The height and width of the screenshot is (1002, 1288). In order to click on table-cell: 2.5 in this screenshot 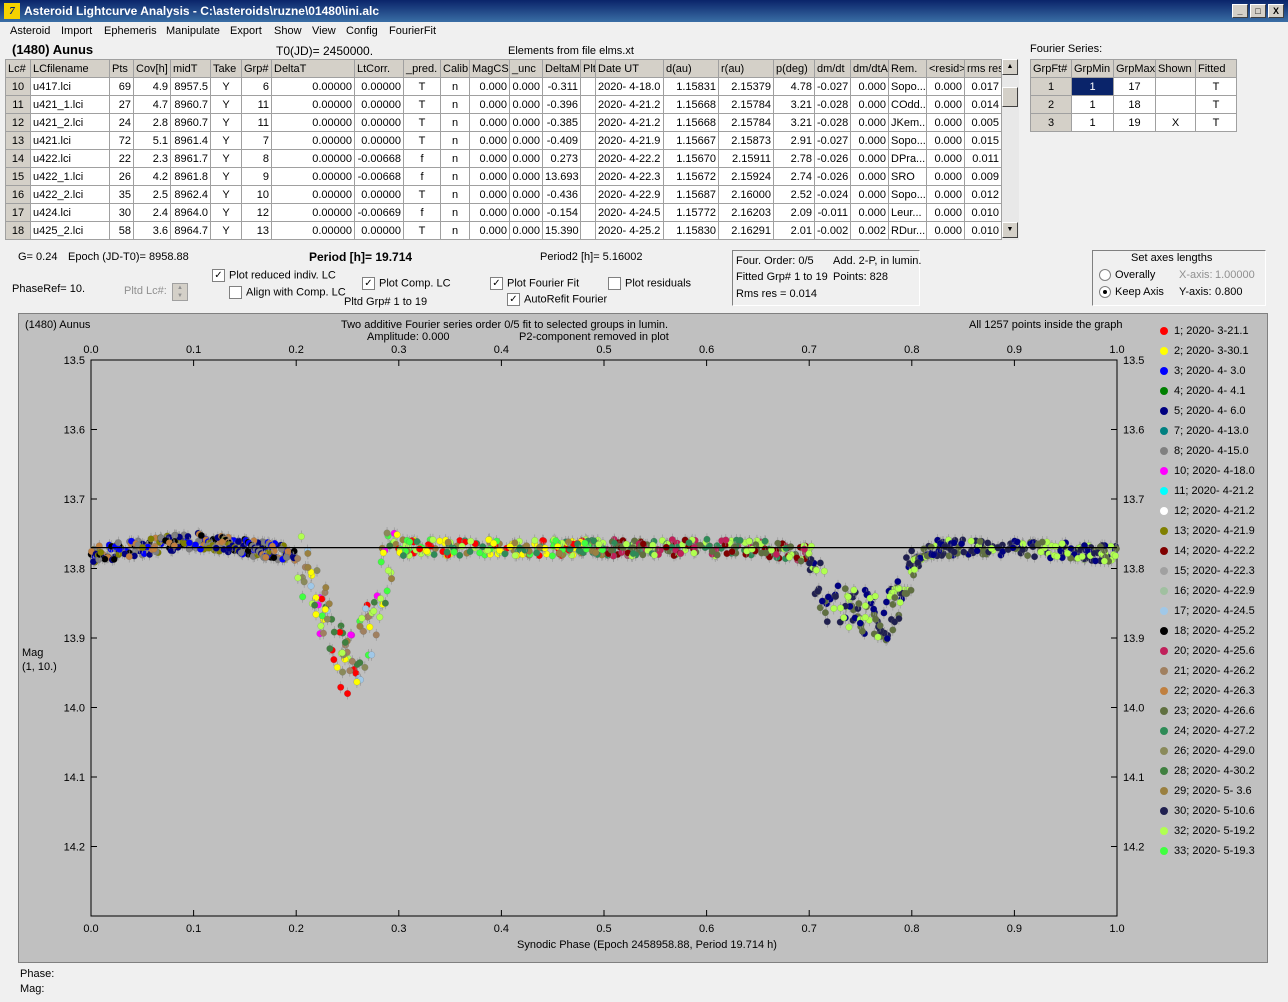, I will do `click(152, 194)`.